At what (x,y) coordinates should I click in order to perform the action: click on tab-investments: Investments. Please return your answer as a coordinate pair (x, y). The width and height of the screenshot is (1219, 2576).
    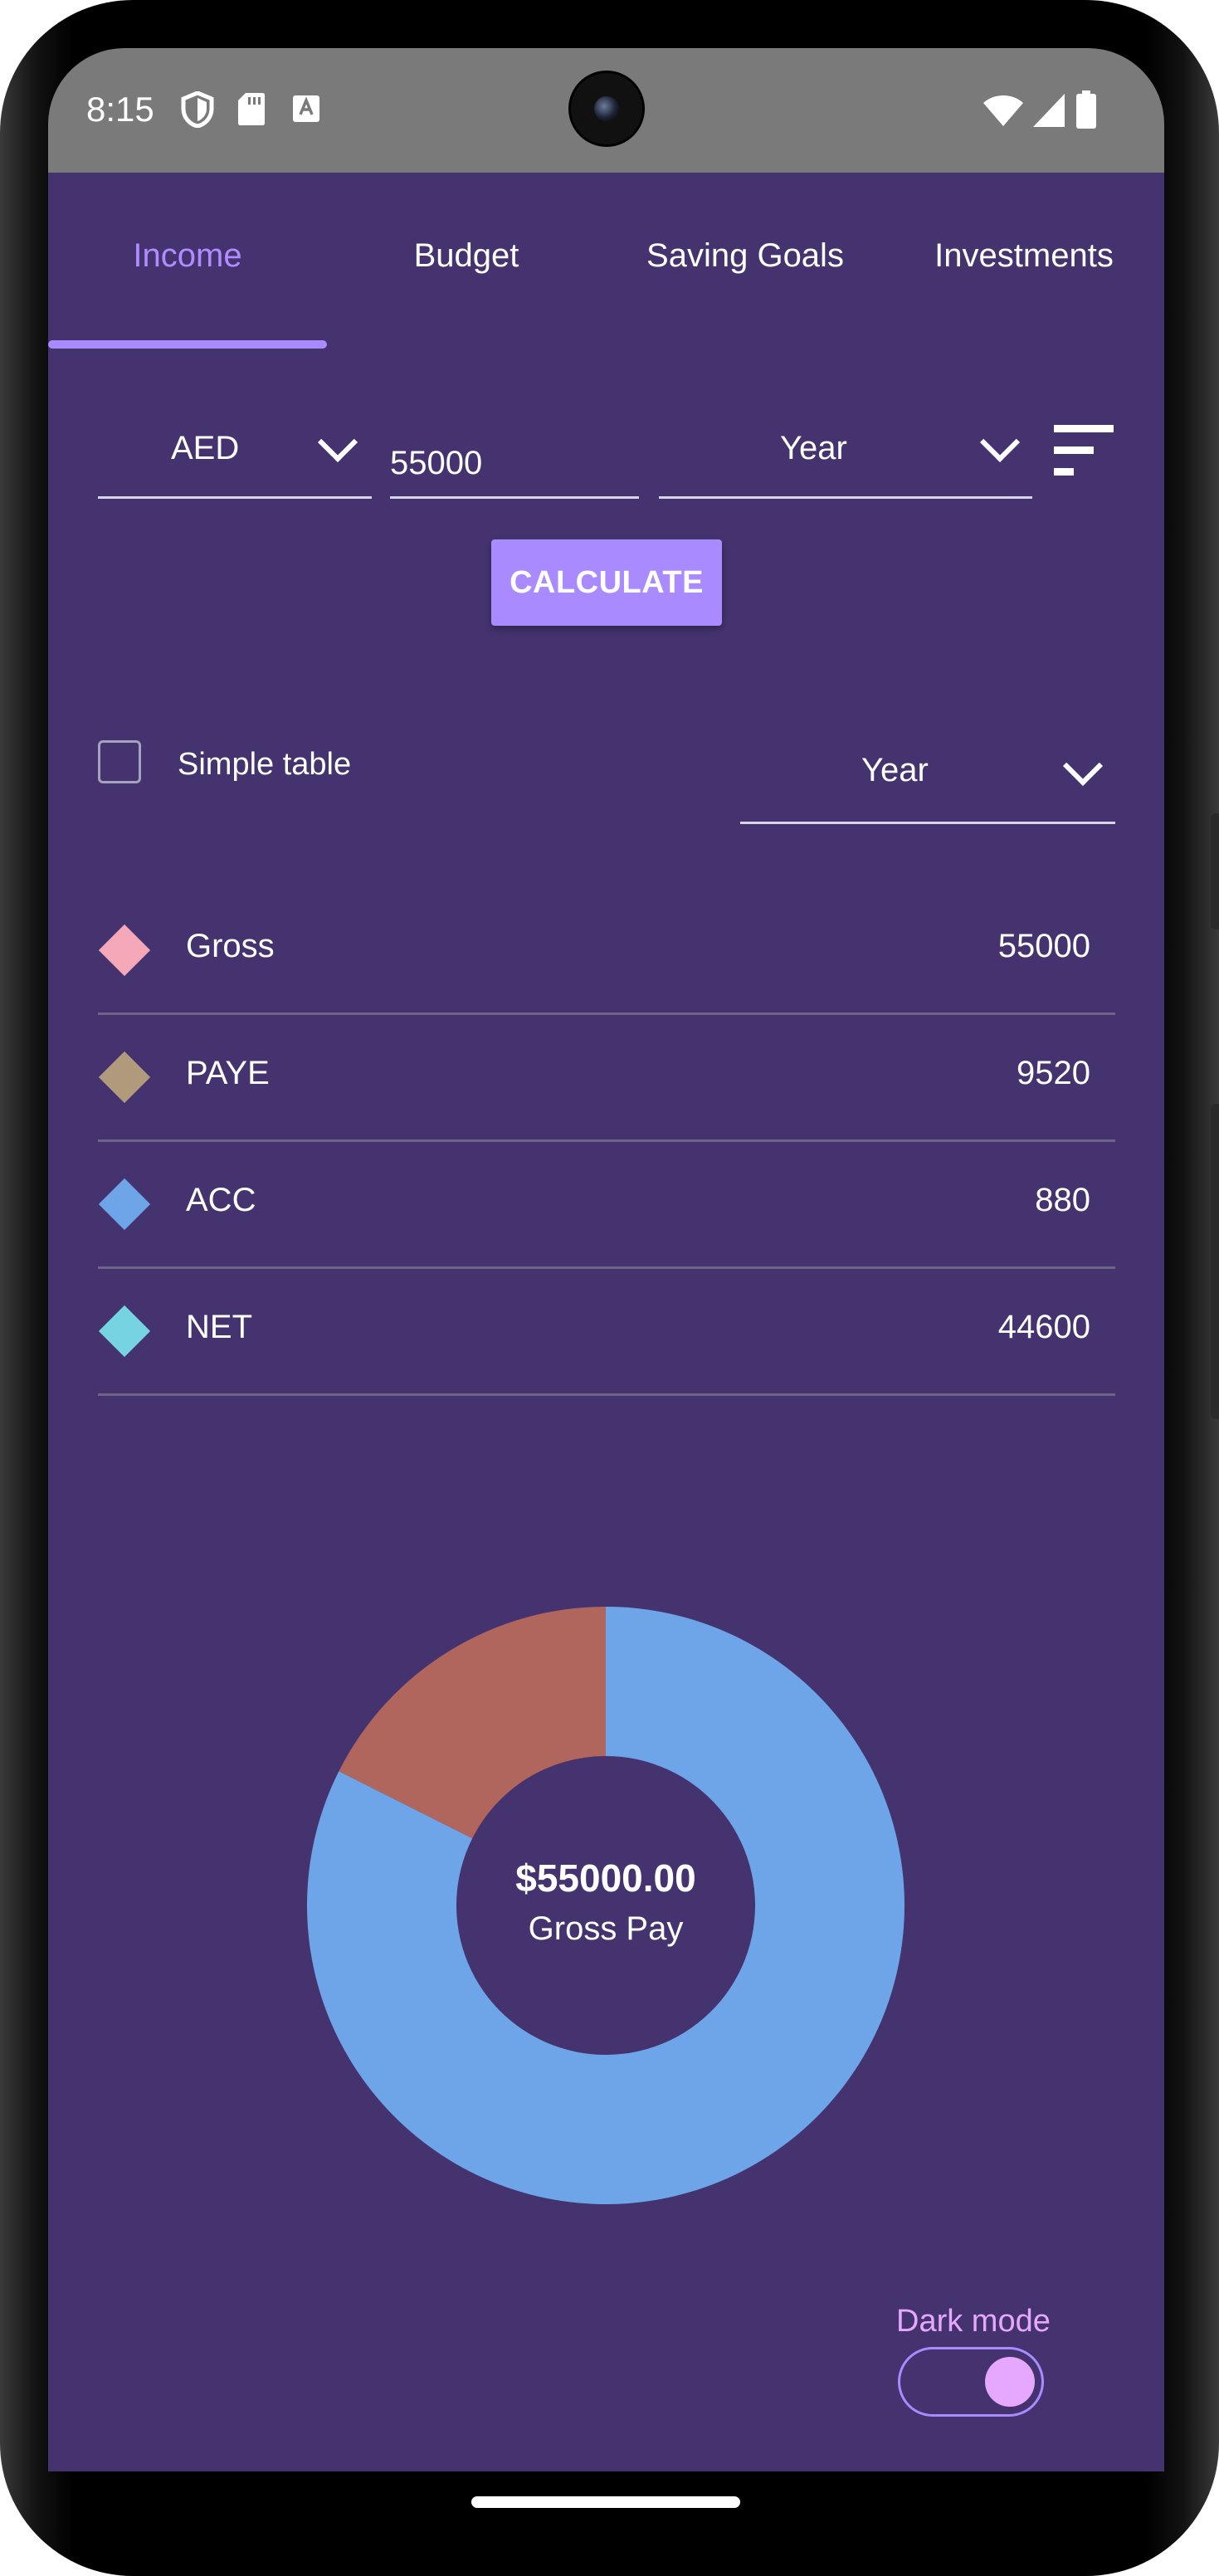
    Looking at the image, I should click on (1024, 256).